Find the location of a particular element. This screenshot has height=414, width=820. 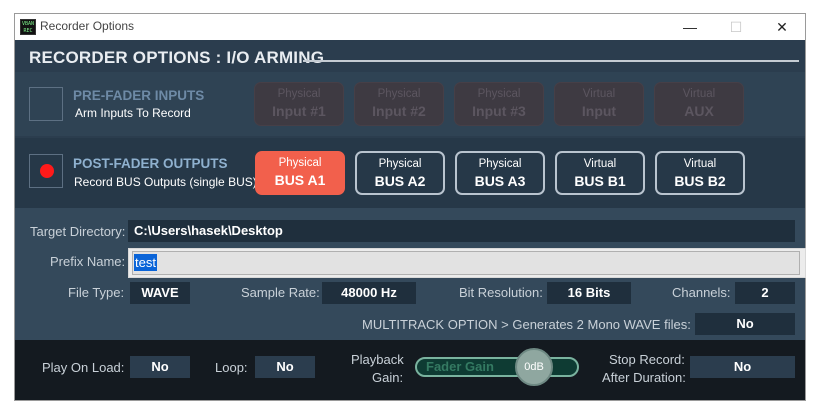

post-fader-subtitle: Record BUS Outputs (single BUS) is located at coordinates (165, 182).